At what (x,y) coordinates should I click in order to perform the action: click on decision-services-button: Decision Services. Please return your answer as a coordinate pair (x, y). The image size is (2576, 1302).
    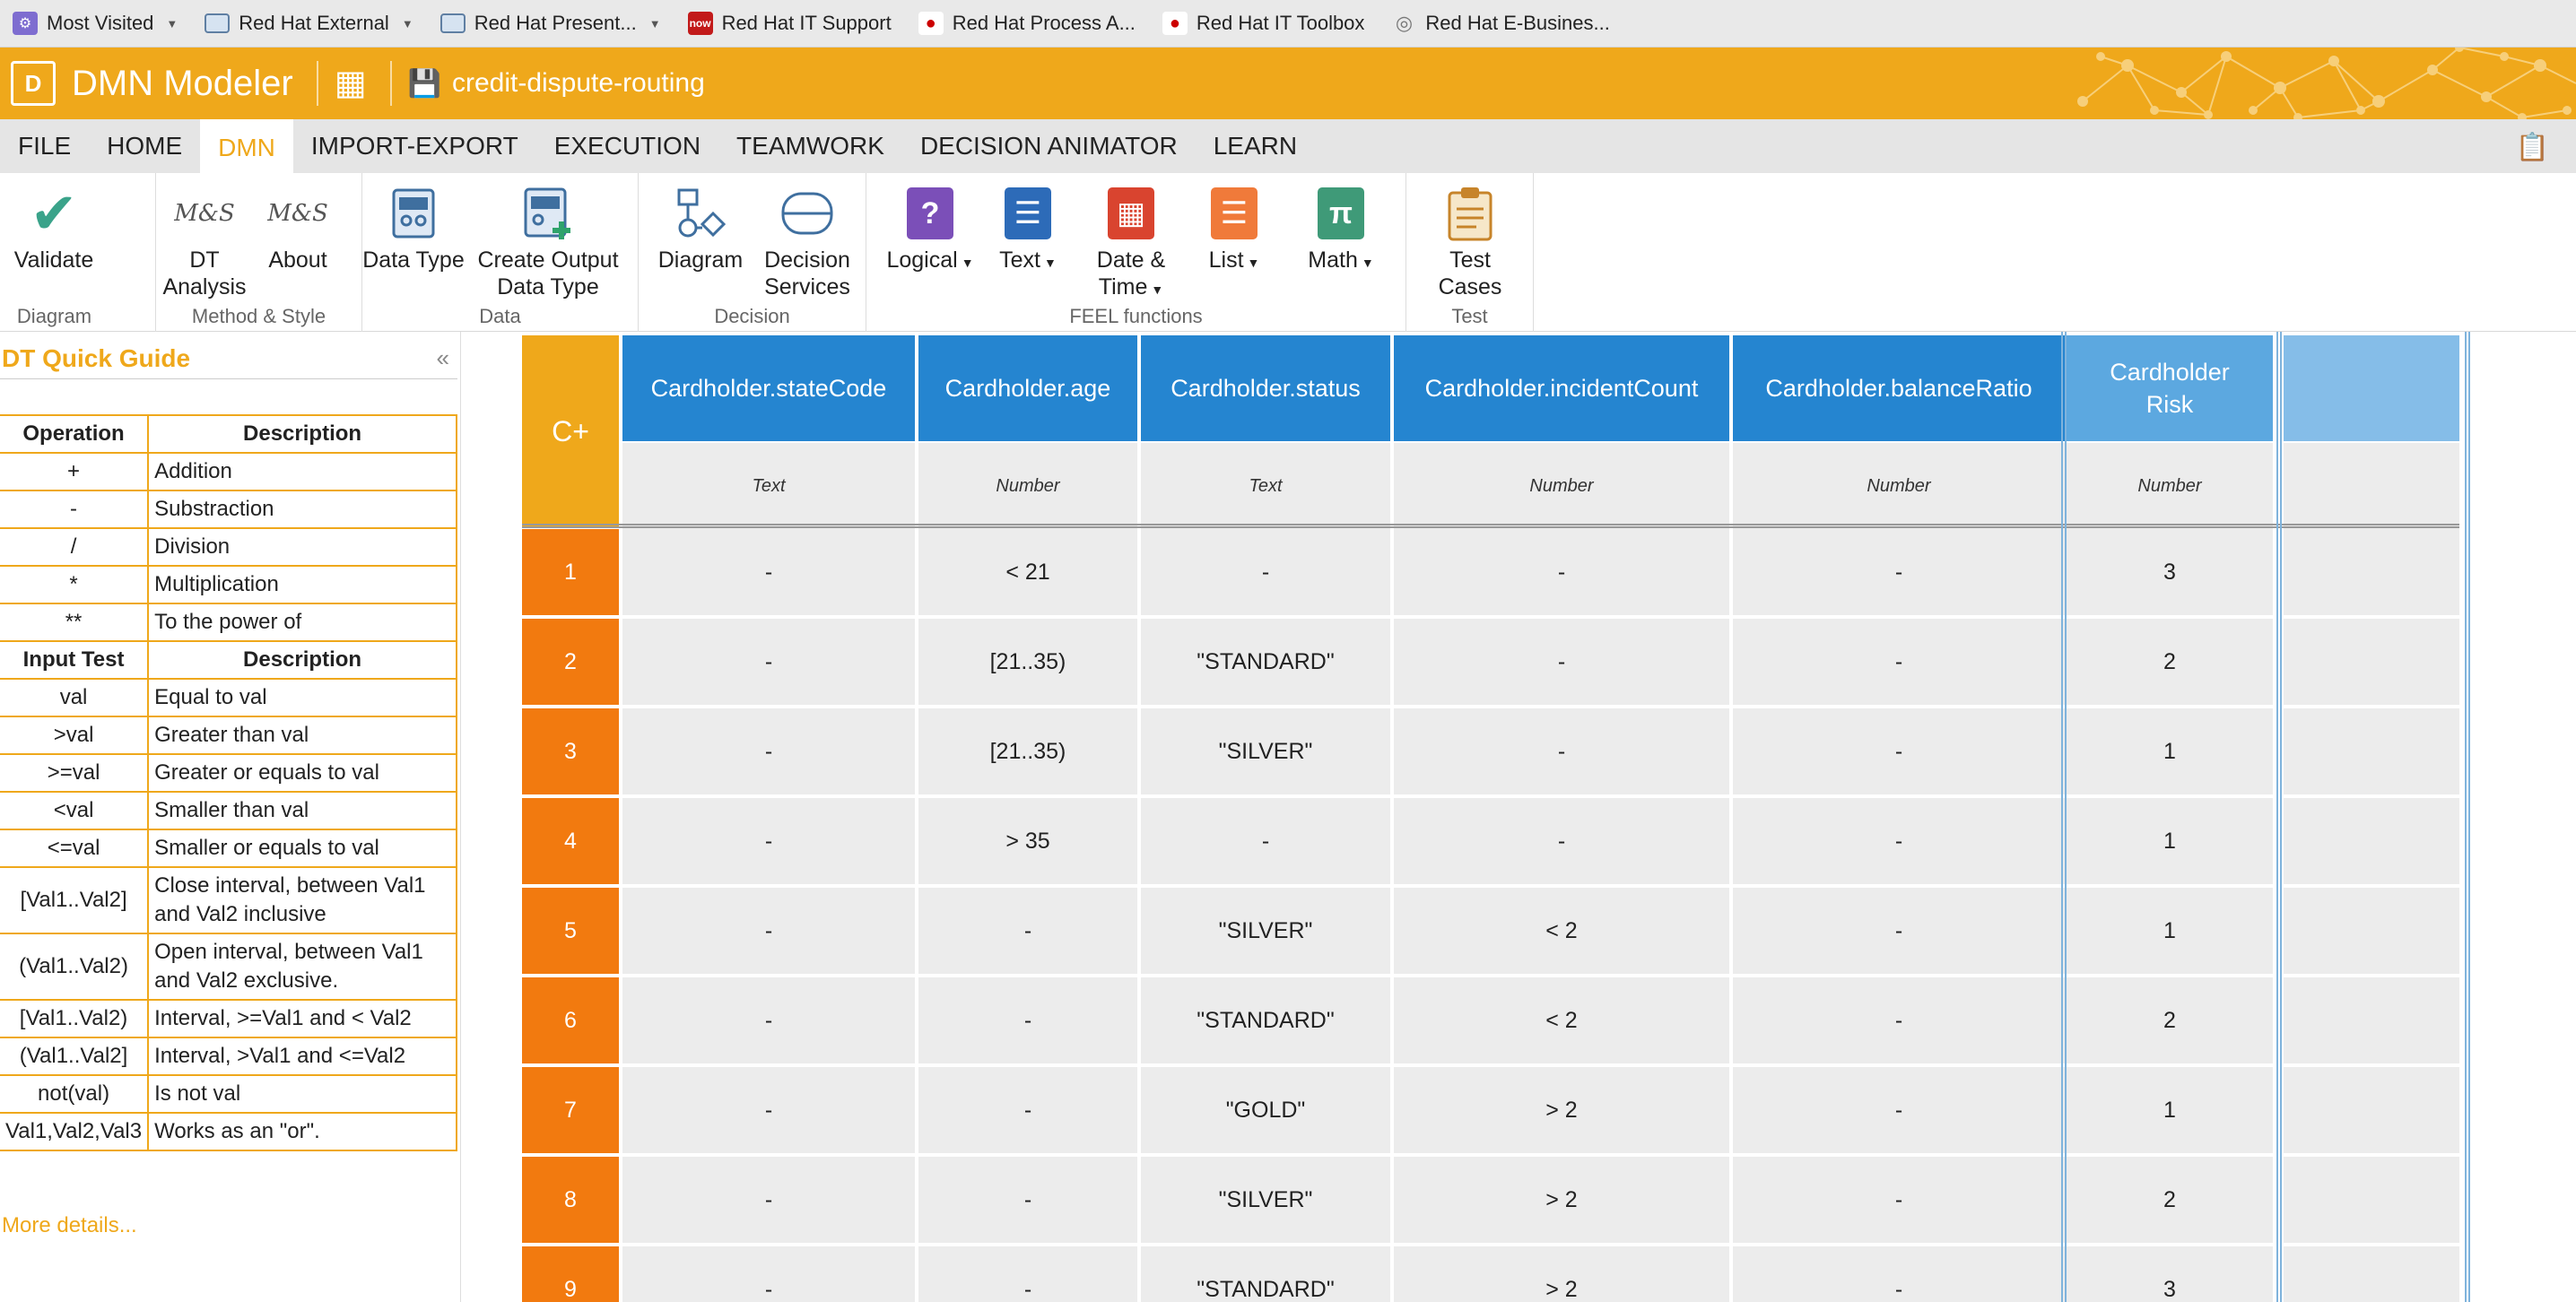
    Looking at the image, I should click on (807, 242).